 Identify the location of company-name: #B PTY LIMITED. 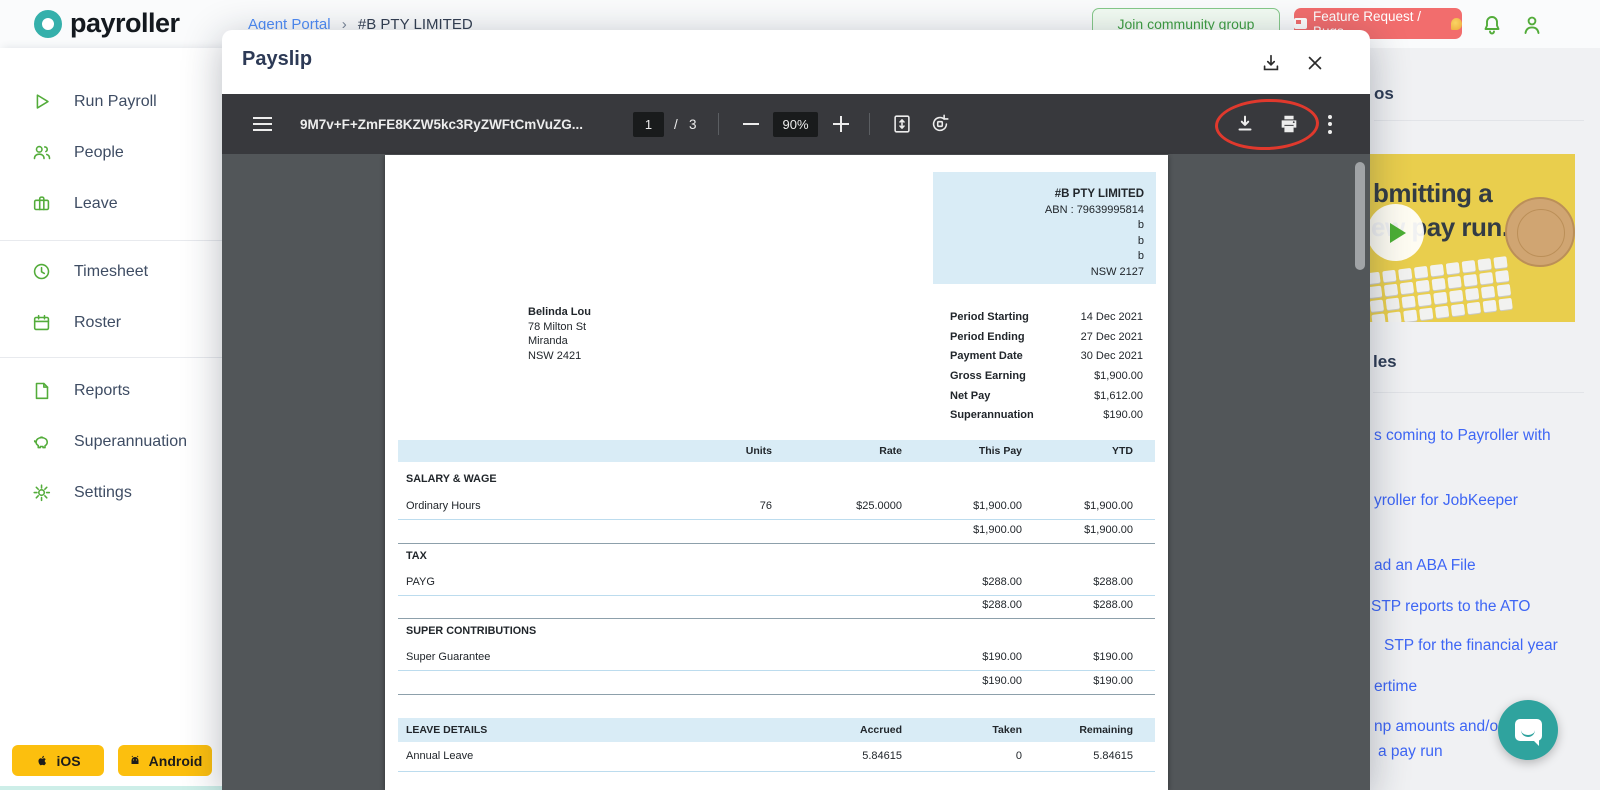
(1099, 194).